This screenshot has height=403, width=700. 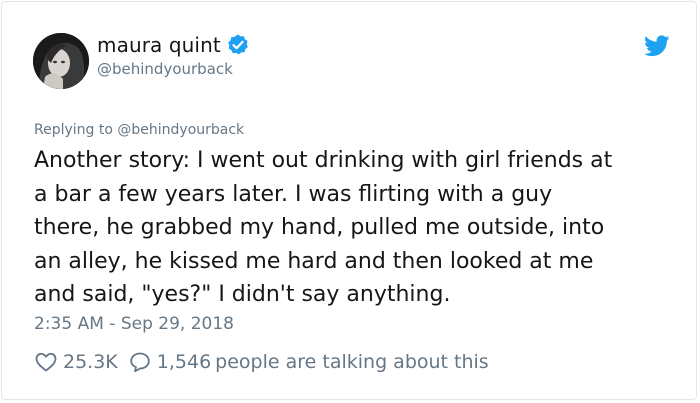 I want to click on twitter-bird-icon, so click(x=657, y=47).